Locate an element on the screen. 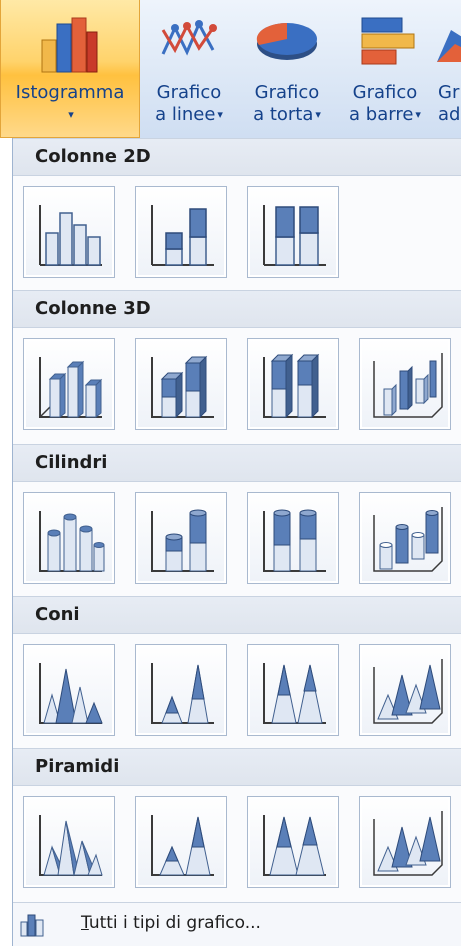 This screenshot has height=946, width=461. bar-chart-label-2: a barre ▾ is located at coordinates (385, 114).